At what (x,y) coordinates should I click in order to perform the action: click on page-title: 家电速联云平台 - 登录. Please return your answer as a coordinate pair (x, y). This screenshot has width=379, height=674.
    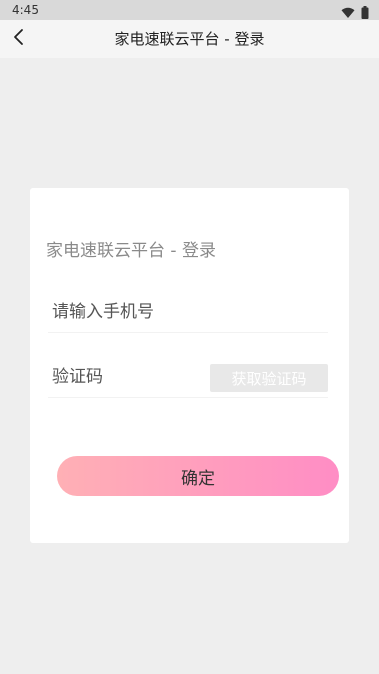
    Looking at the image, I should click on (189, 39).